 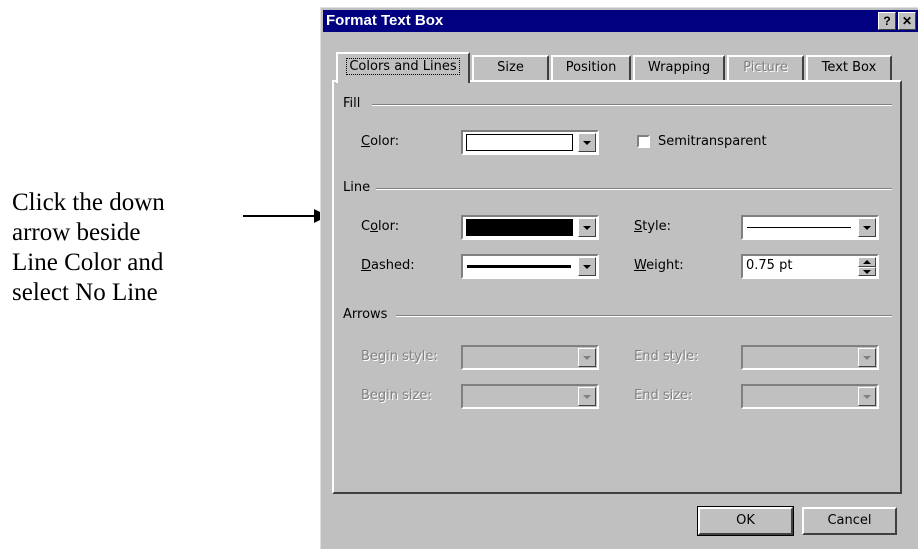 I want to click on line-style-label: Style:, so click(x=653, y=226).